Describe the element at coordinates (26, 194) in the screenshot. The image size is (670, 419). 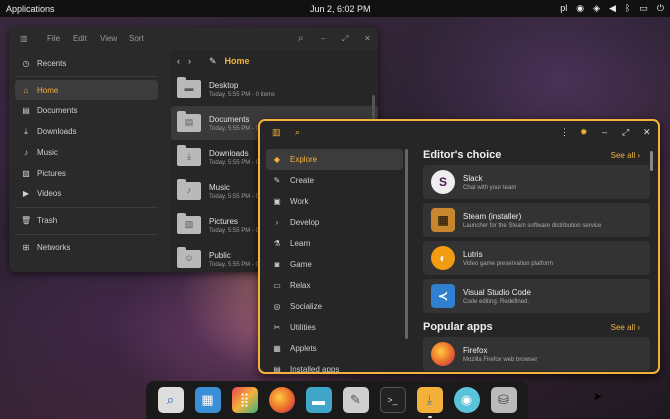
I see `video-icon: ▶` at that location.